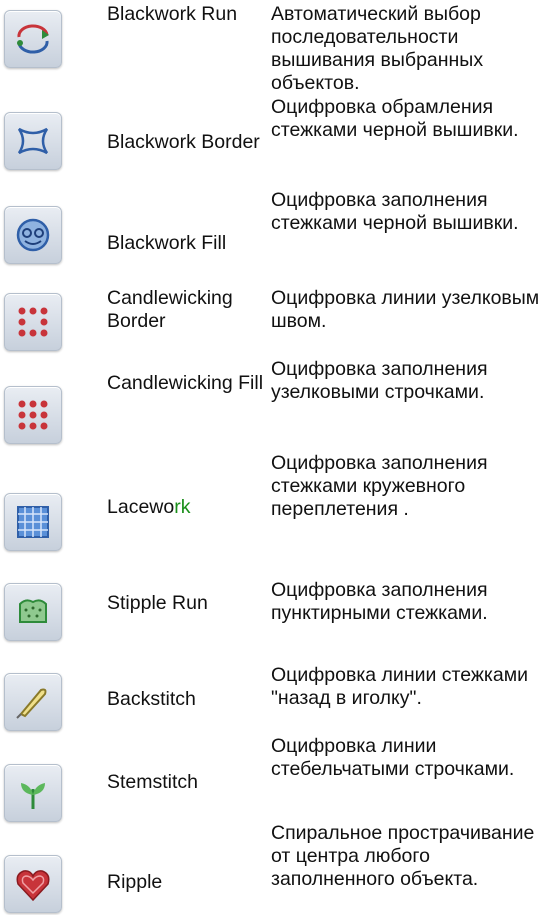 This screenshot has width=555, height=915. I want to click on blackwork-border-icon, so click(33, 141).